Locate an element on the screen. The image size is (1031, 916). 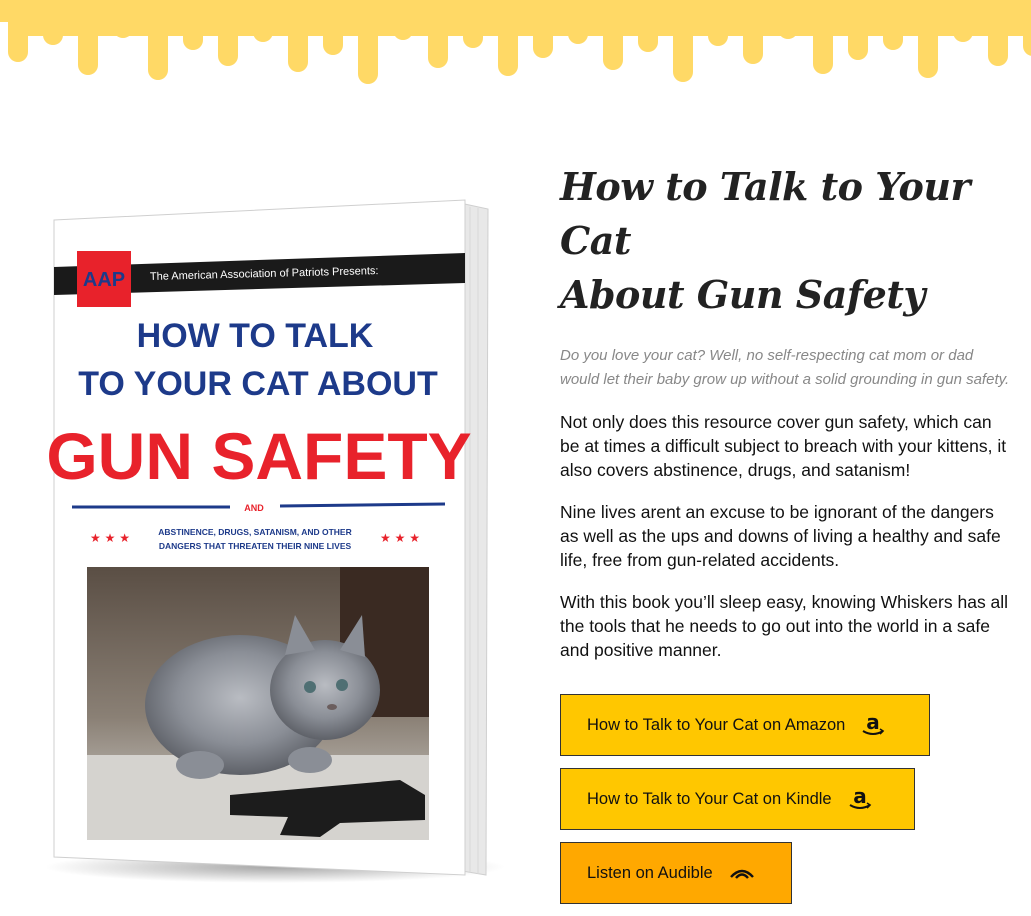
amazon-button-label: How to Talk to Your Cat on Amazon is located at coordinates (716, 724).